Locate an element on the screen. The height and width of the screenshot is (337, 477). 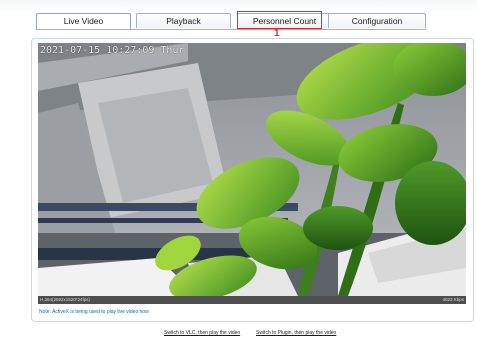
annotation-highlight-box is located at coordinates (279, 20).